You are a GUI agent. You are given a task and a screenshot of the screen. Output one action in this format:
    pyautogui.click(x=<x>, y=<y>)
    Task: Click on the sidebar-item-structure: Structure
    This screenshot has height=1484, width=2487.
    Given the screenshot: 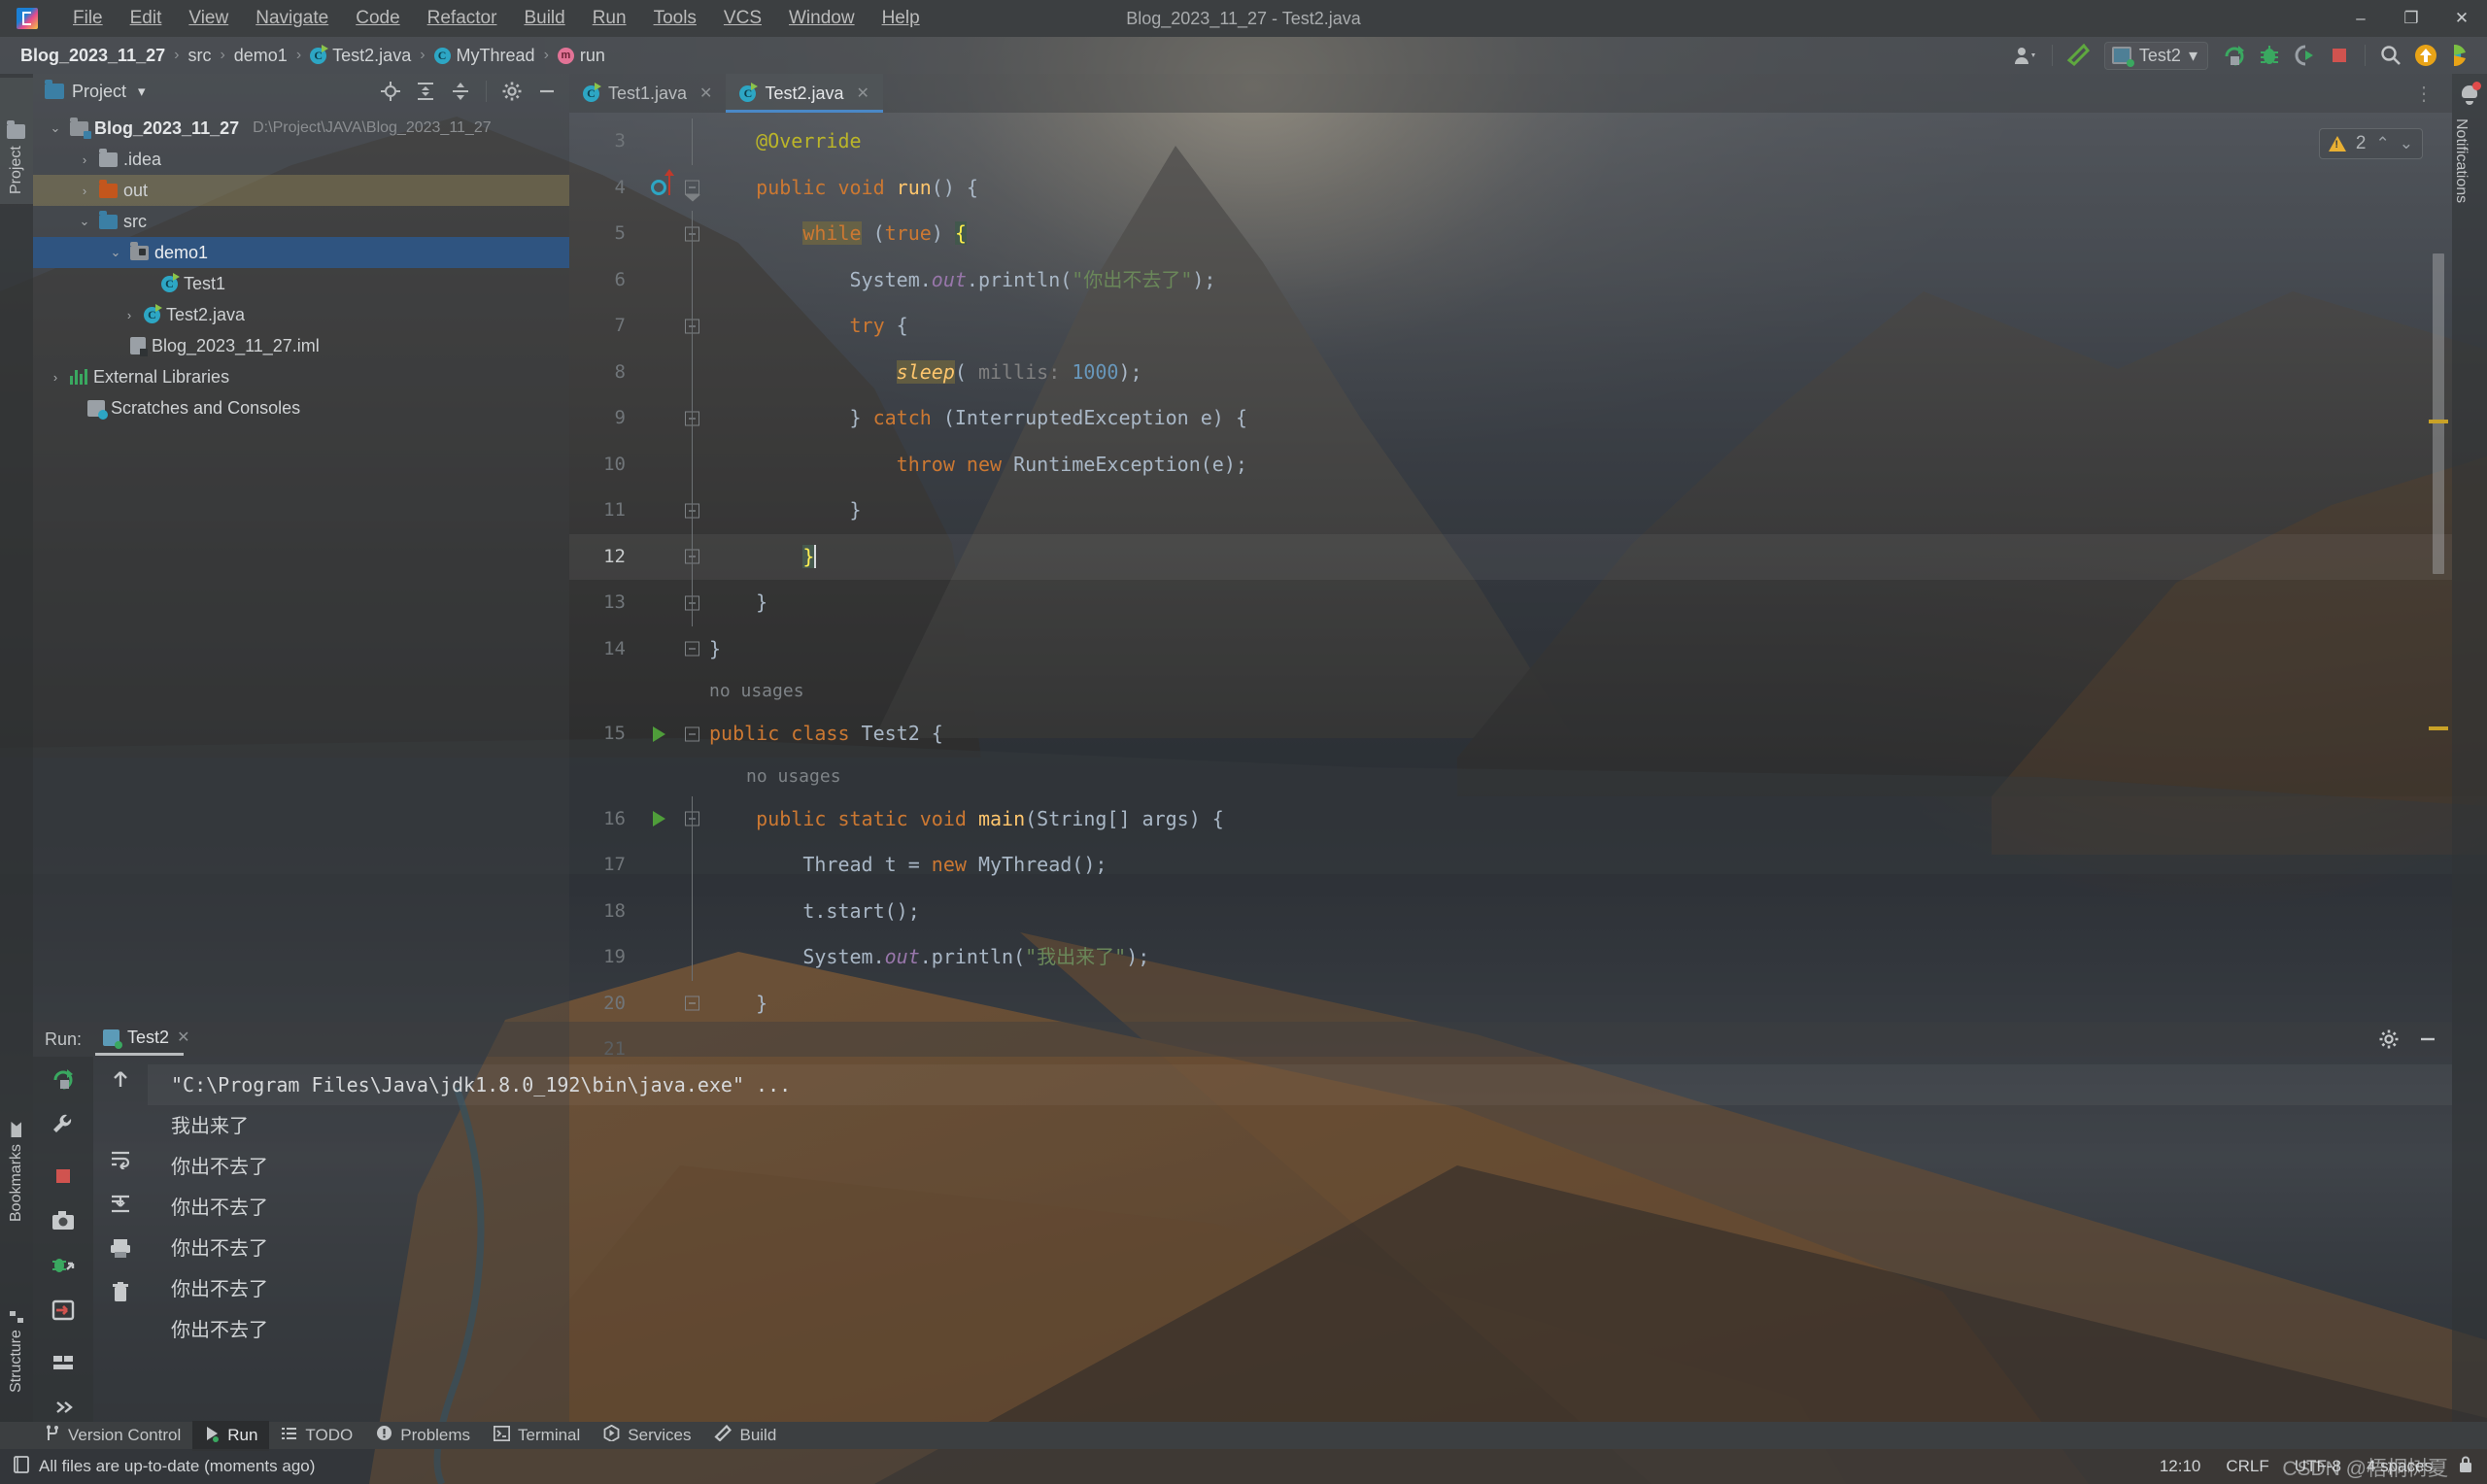 What is the action you would take?
    pyautogui.click(x=16, y=1324)
    